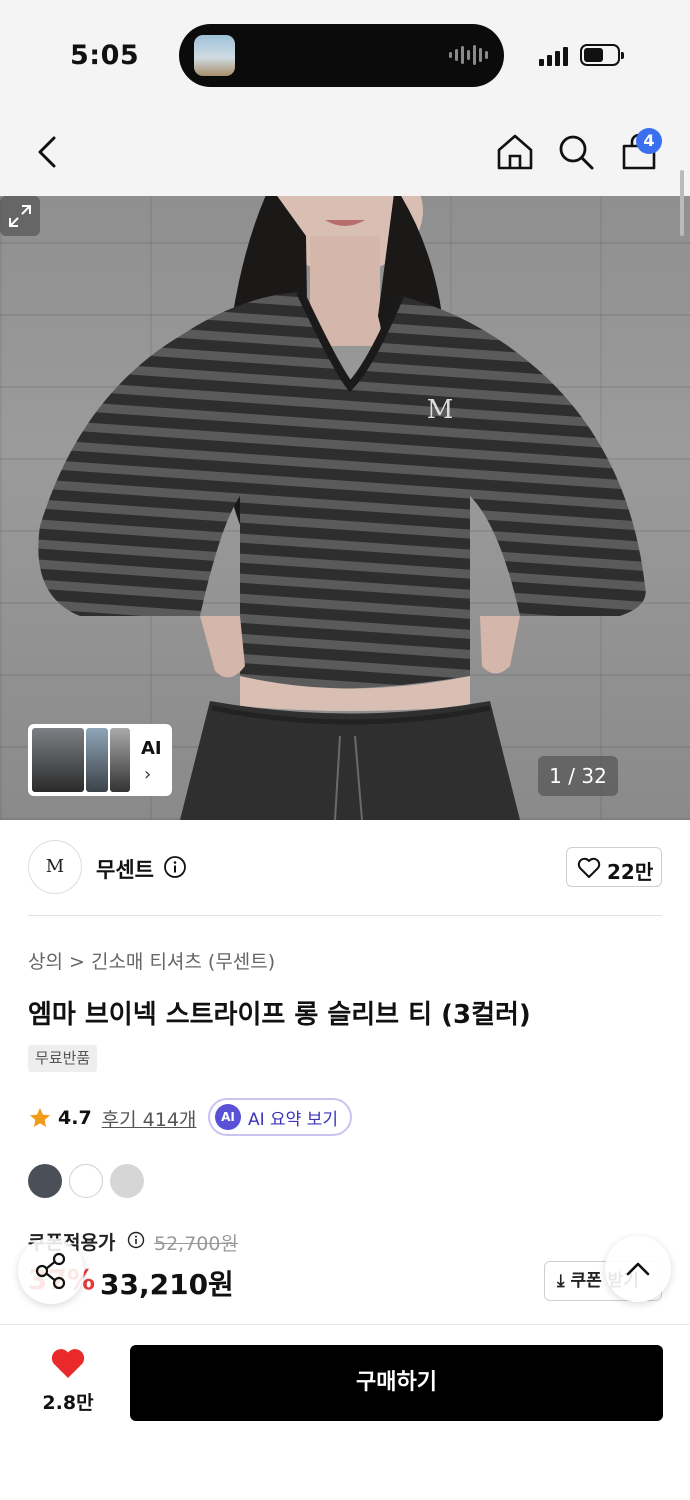 Image resolution: width=690 pixels, height=1500 pixels. I want to click on back-icon, so click(48, 152).